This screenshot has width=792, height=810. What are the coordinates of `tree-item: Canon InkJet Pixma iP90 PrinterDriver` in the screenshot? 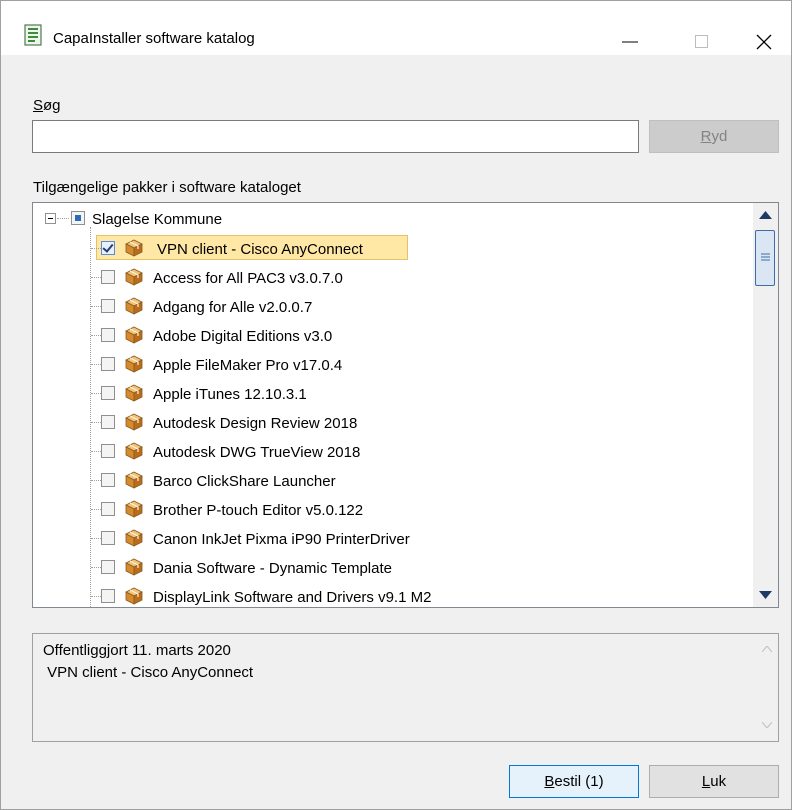 It's located at (393, 538).